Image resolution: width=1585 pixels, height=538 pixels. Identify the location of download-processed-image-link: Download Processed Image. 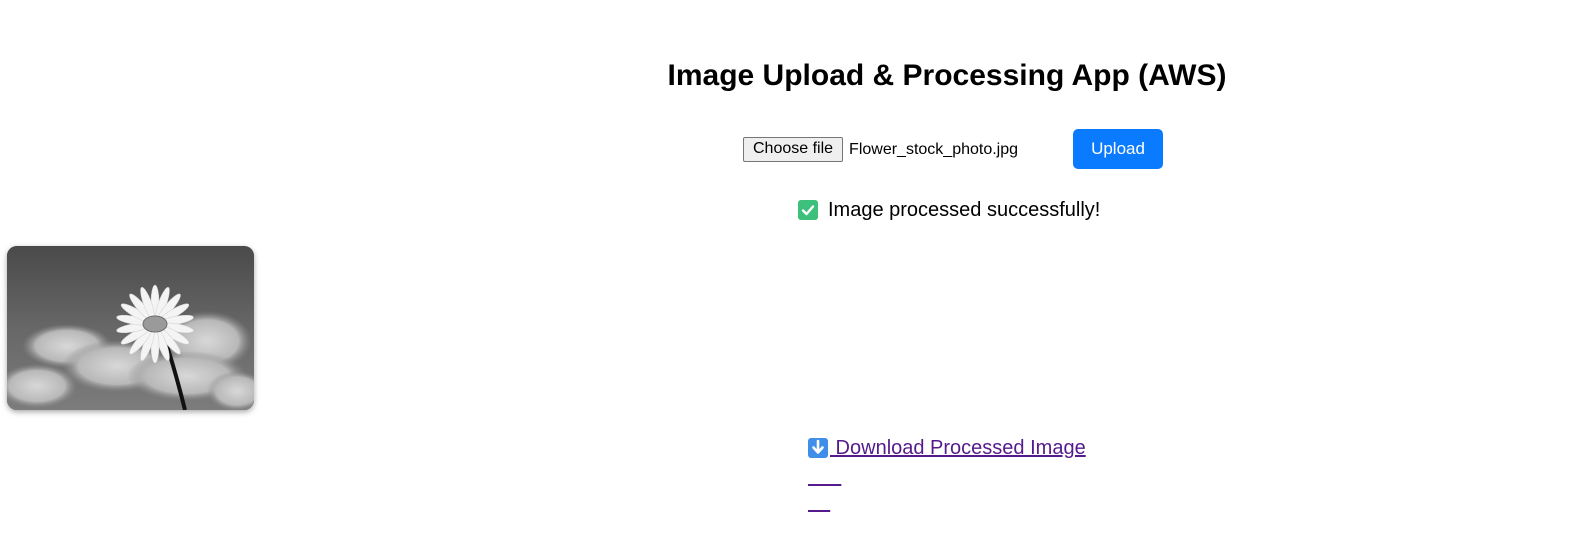
(947, 448).